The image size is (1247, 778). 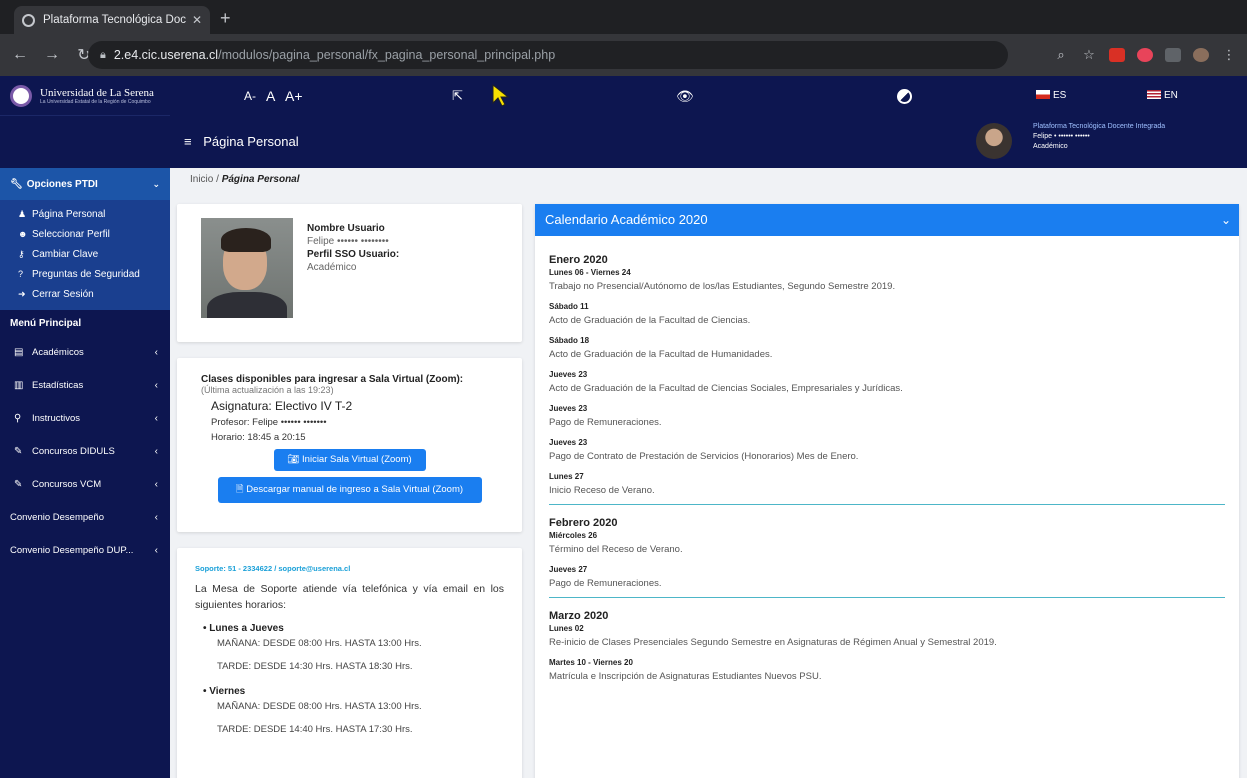 I want to click on user-avatar, so click(x=994, y=141).